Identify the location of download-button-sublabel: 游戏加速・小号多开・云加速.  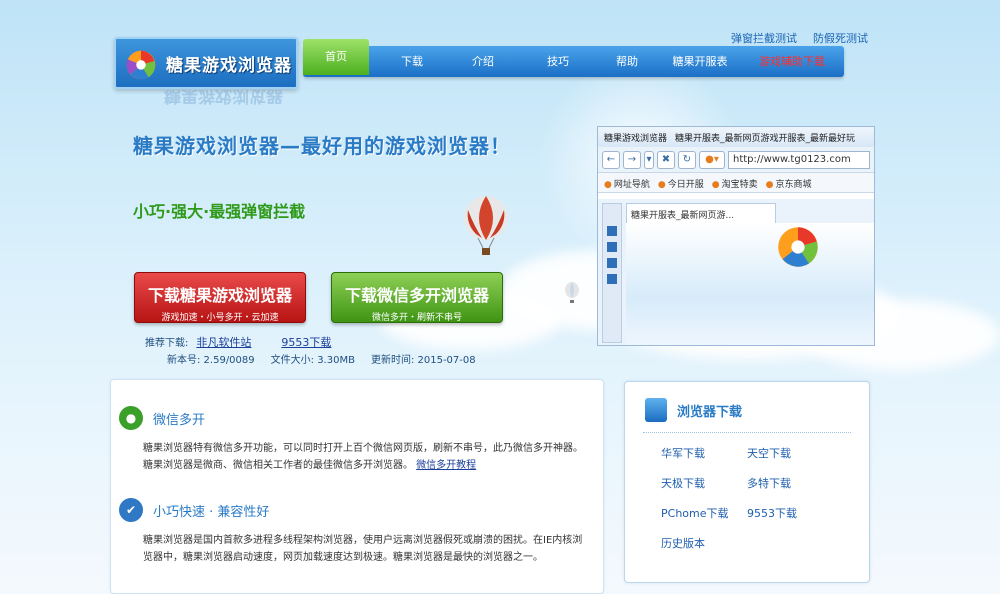
(220, 318).